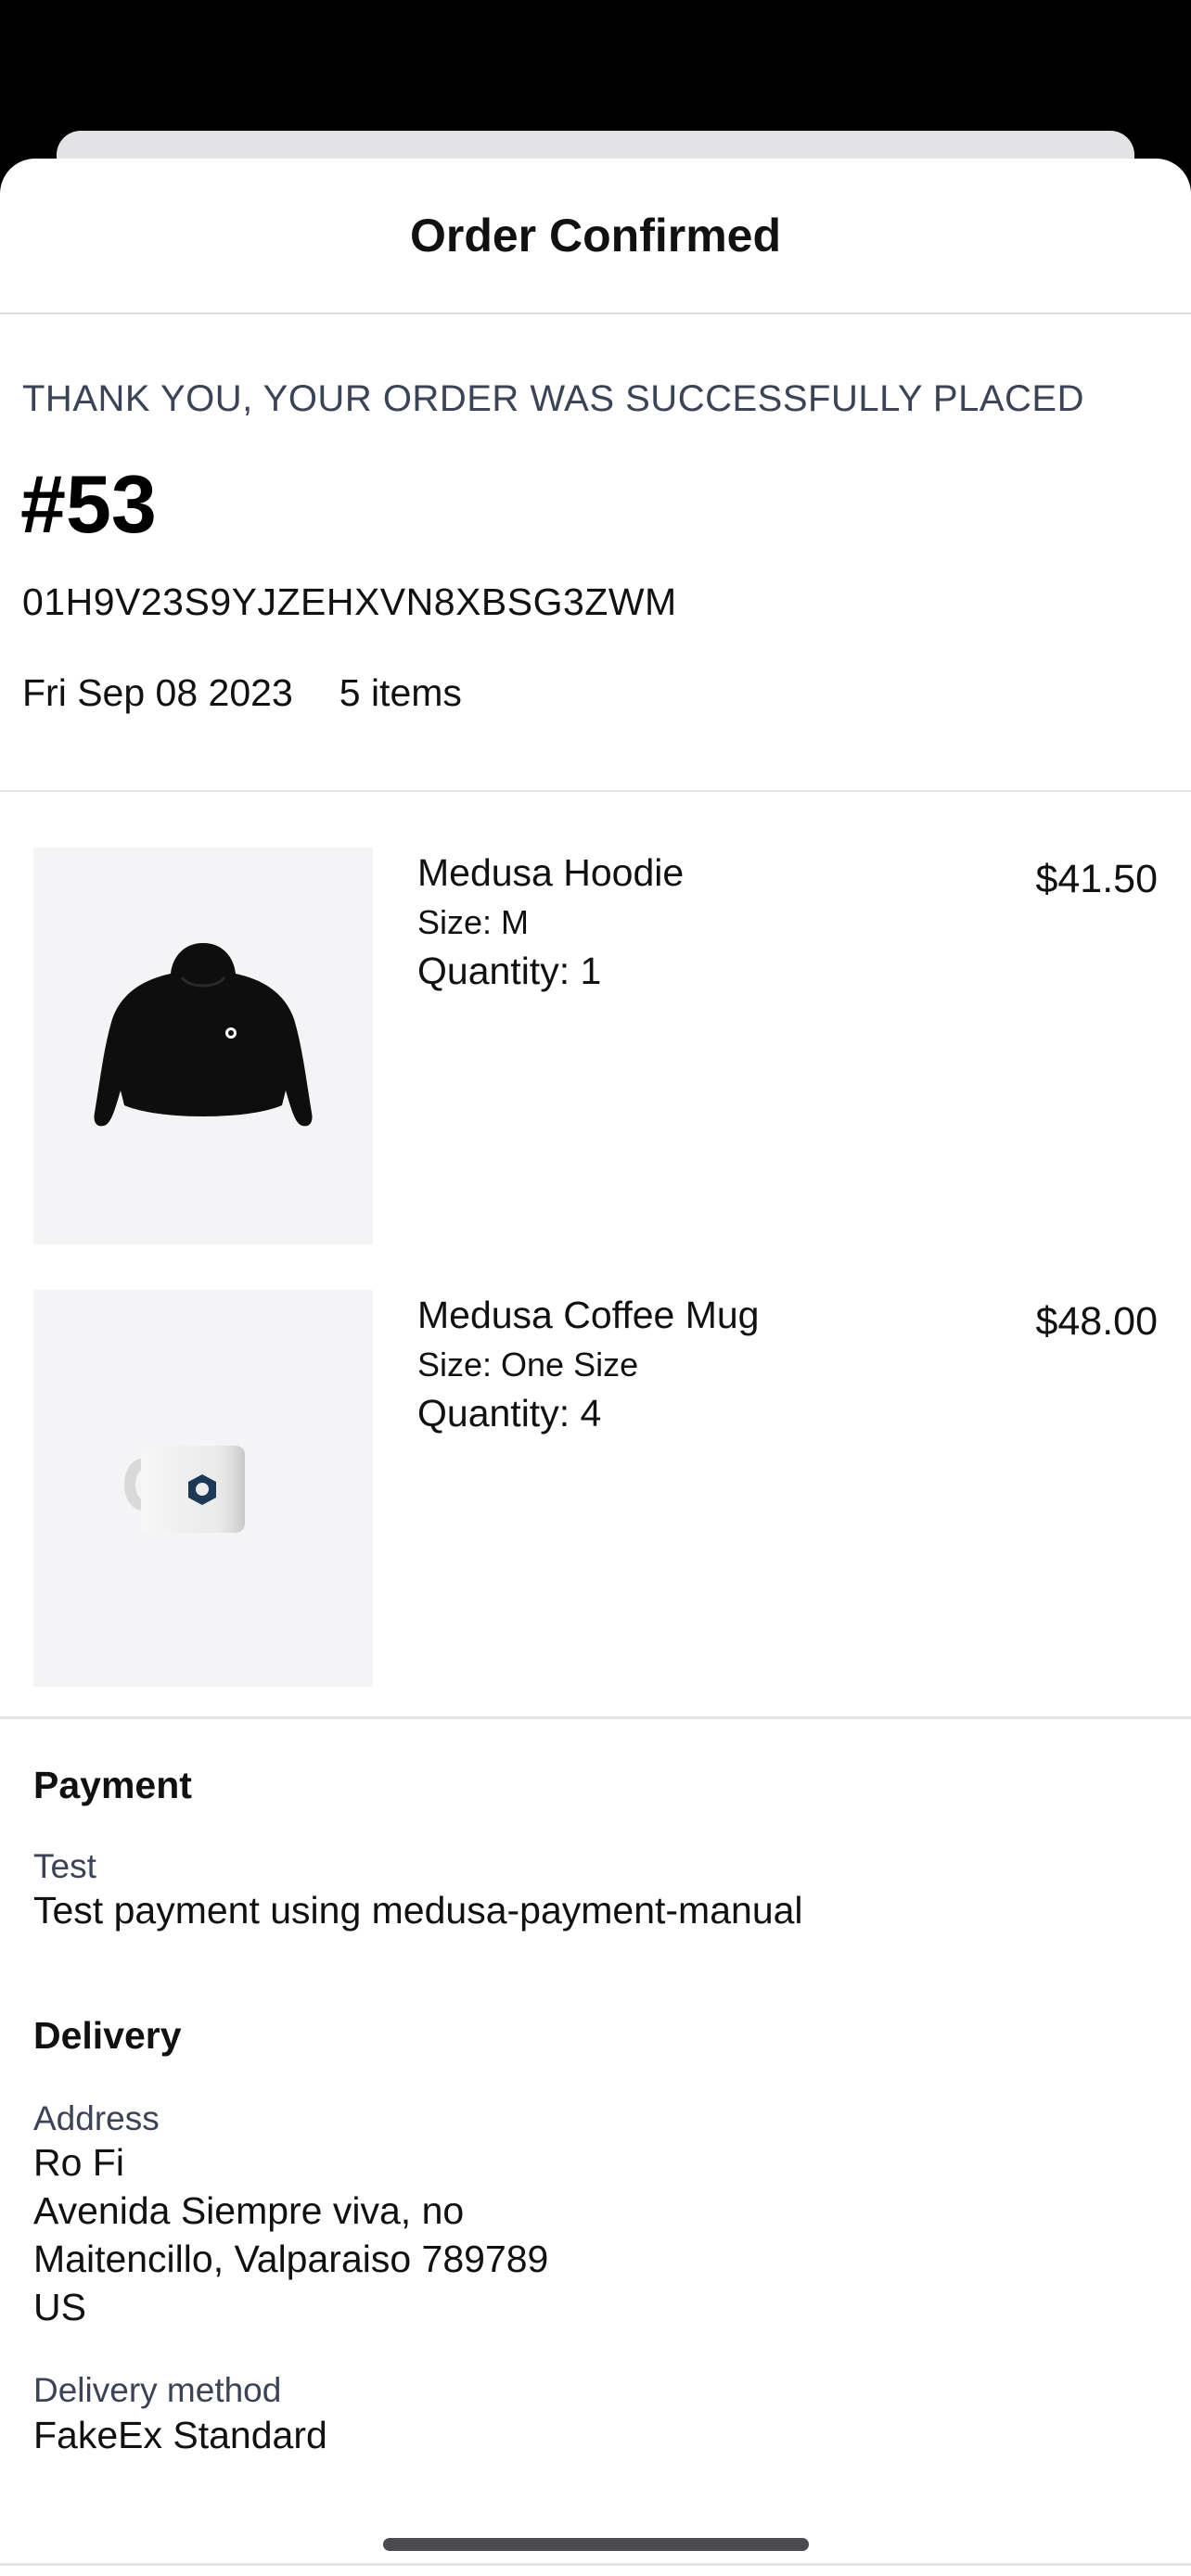 The image size is (1191, 2576). What do you see at coordinates (112, 1785) in the screenshot?
I see `payment-heading: Payment` at bounding box center [112, 1785].